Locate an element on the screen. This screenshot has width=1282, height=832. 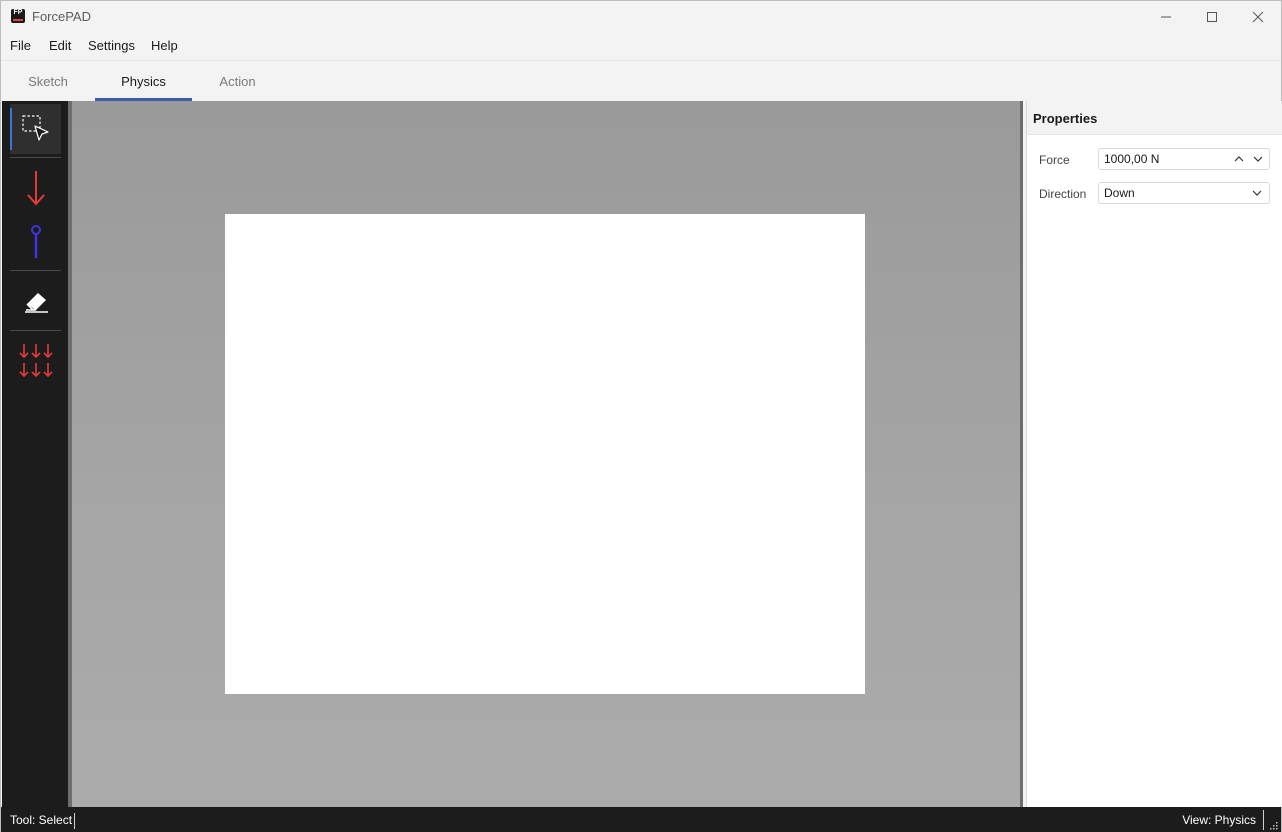
eraser-icon is located at coordinates (36, 303).